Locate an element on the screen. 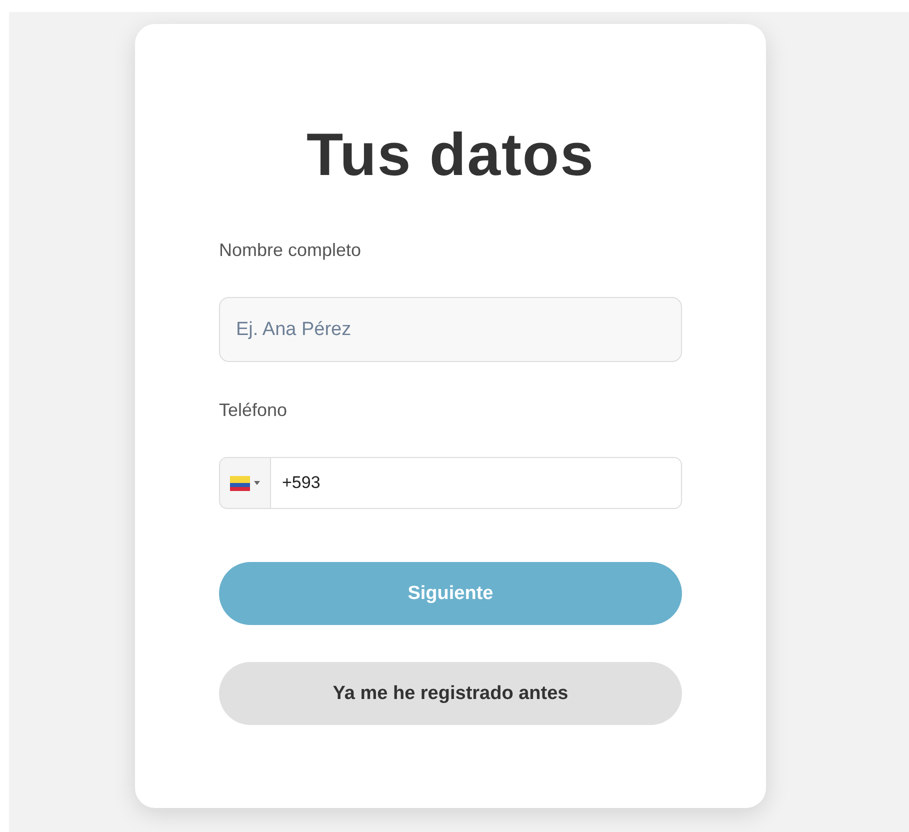 This screenshot has width=909, height=832. field-label: Nombre completo is located at coordinates (290, 250).